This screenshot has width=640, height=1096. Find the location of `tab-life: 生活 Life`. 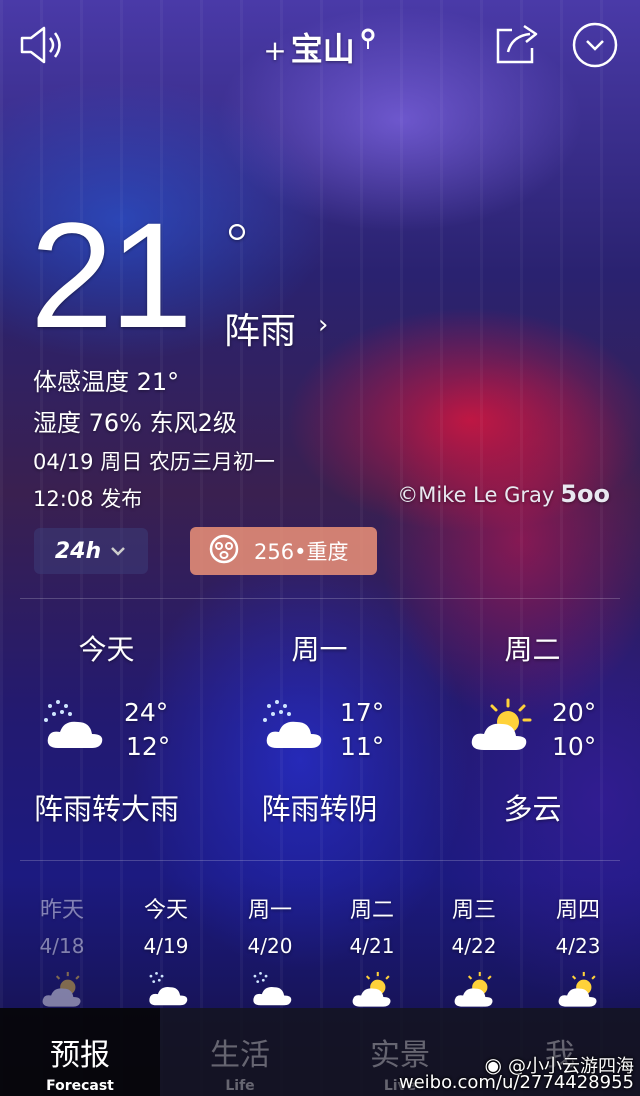

tab-life: 生活 Life is located at coordinates (240, 1052).